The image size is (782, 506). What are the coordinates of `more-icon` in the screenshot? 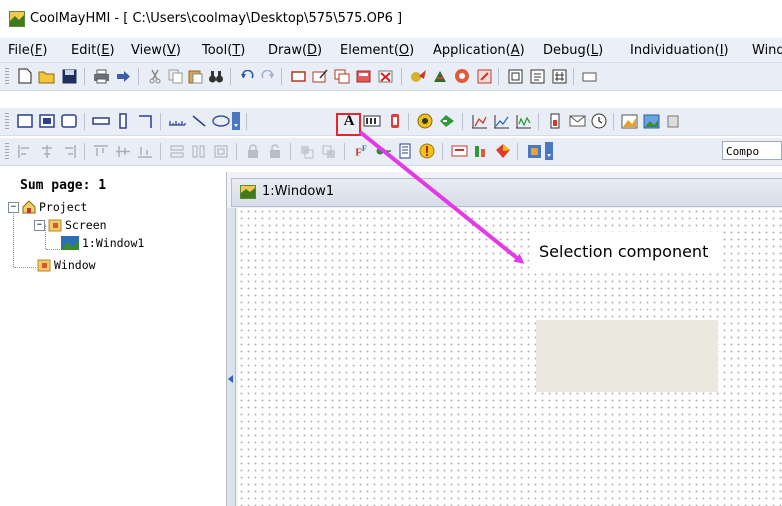 It's located at (673, 121).